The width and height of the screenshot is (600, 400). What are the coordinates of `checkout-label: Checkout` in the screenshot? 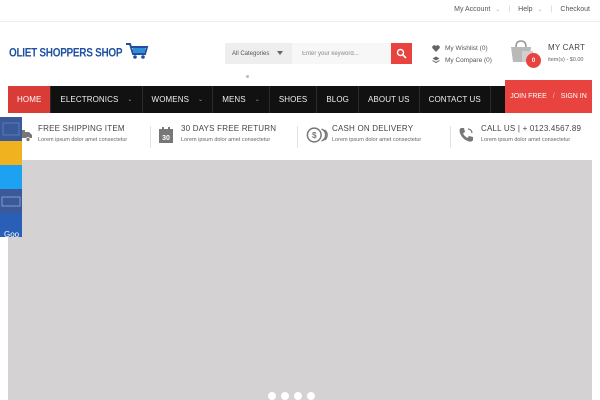 It's located at (575, 9).